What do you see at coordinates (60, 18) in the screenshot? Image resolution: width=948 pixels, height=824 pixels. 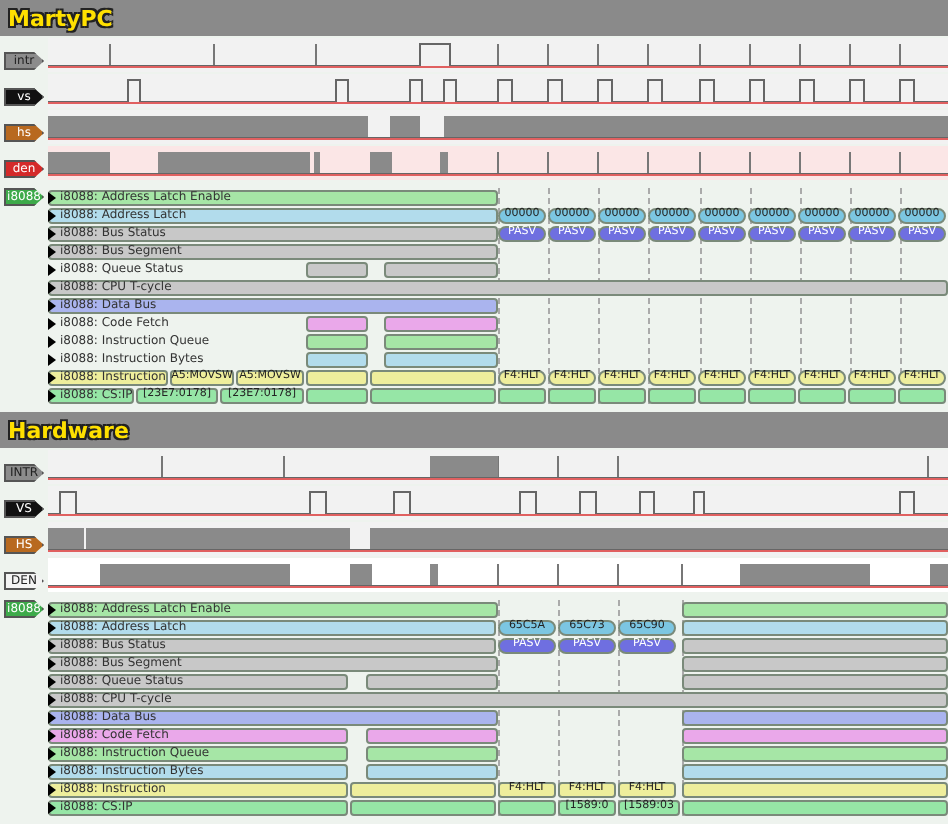 I see `panel-title: MartyPC` at bounding box center [60, 18].